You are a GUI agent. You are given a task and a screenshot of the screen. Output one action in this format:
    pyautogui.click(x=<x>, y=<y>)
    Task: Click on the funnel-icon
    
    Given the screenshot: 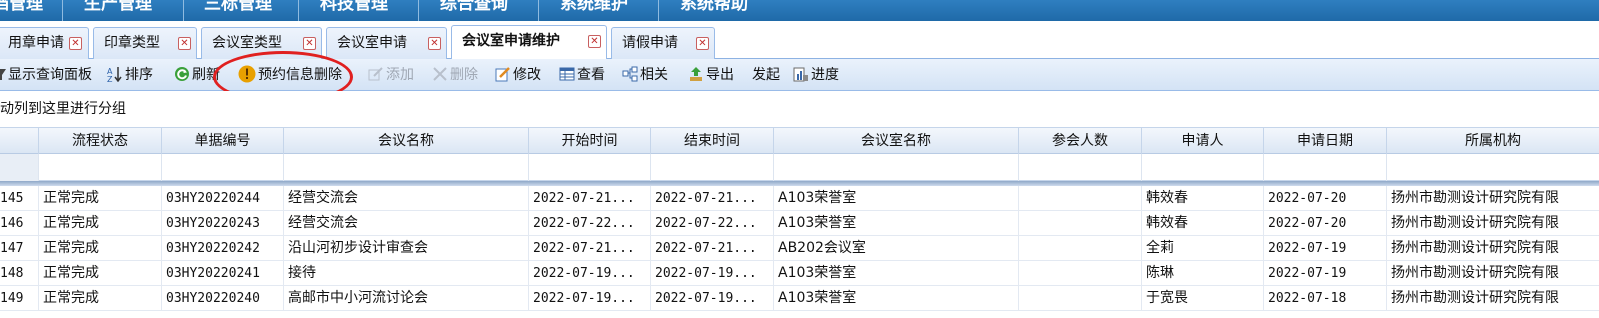 What is the action you would take?
    pyautogui.click(x=3, y=74)
    